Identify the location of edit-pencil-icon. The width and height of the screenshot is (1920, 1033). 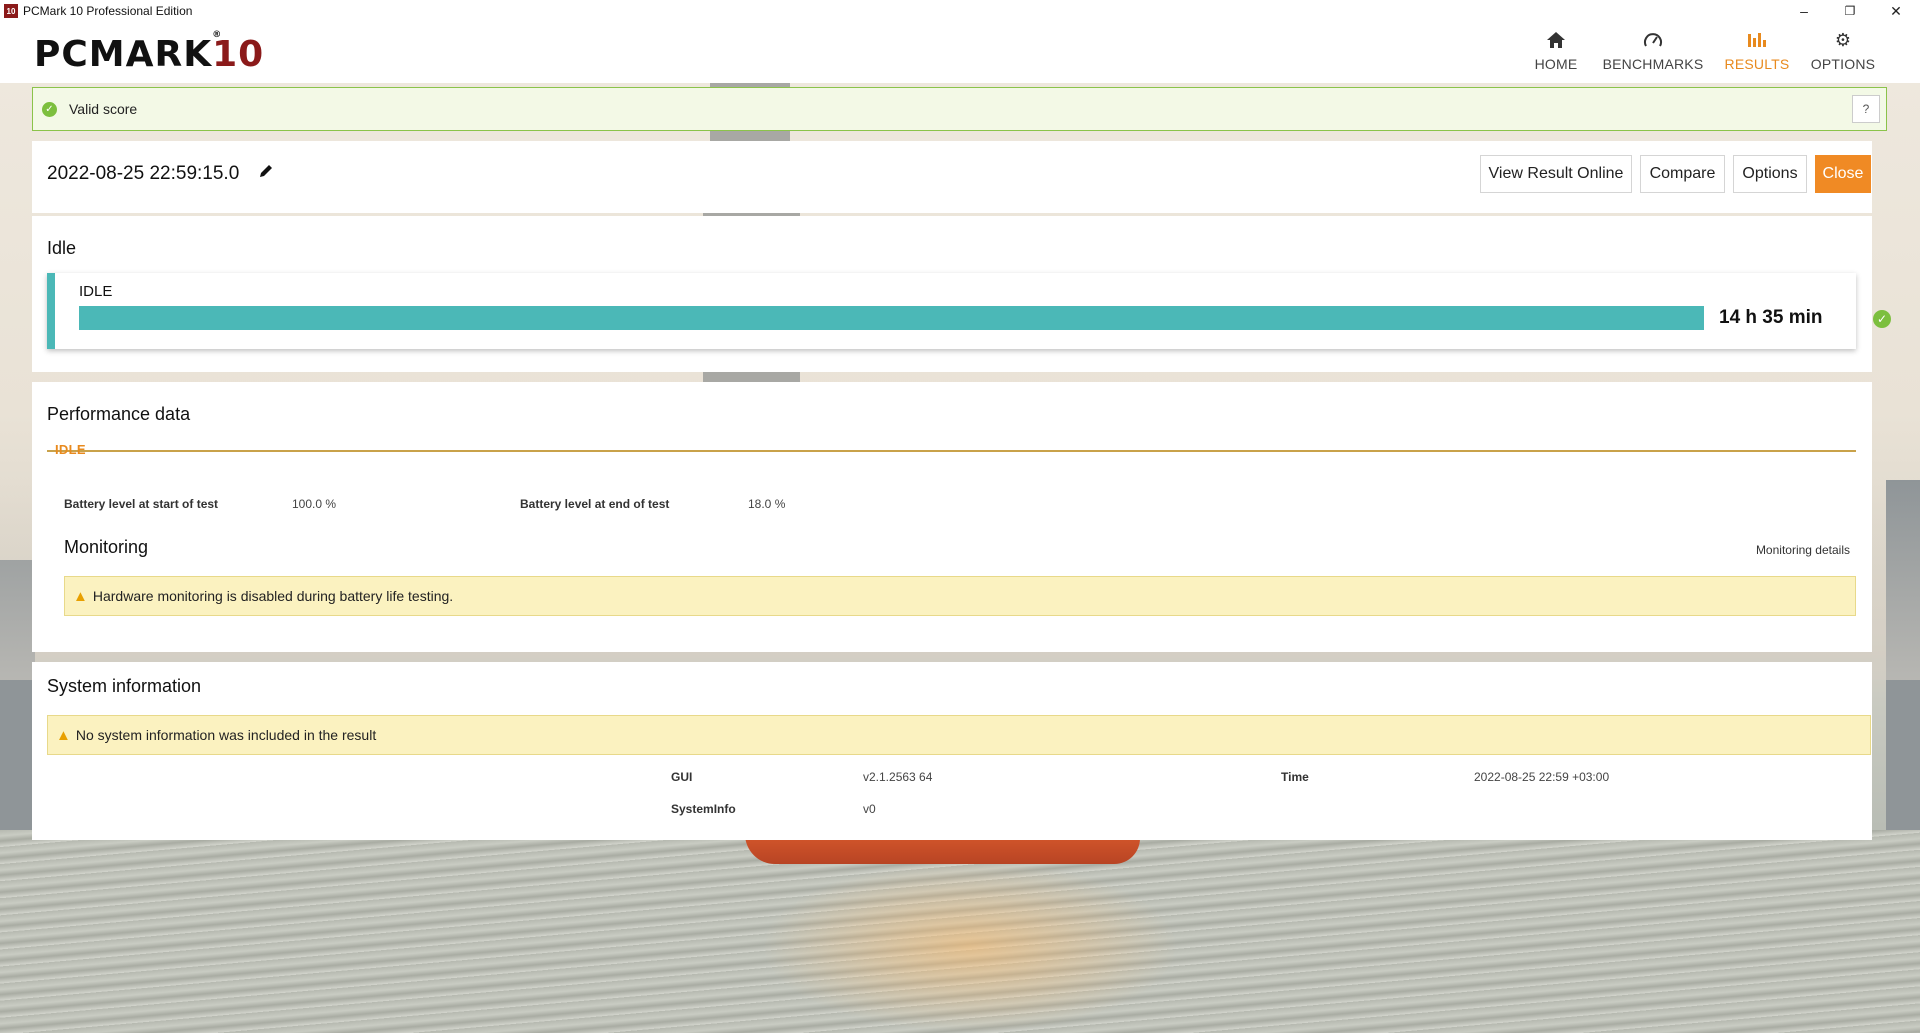
(266, 173).